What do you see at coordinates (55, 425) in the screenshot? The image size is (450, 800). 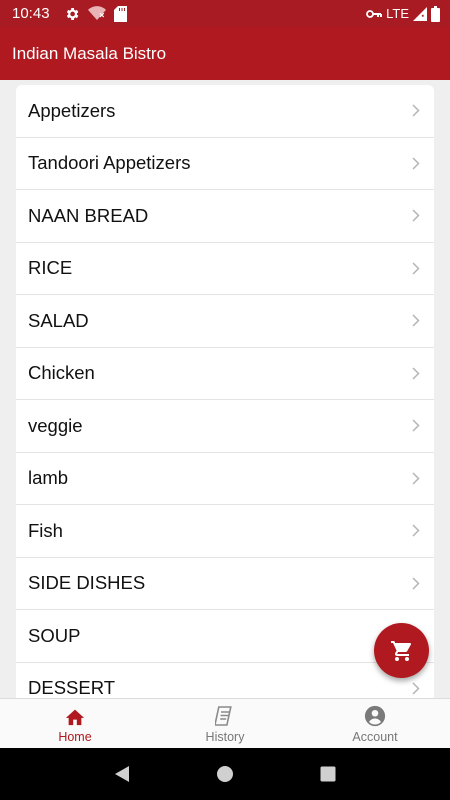 I see `category-label: veggie` at bounding box center [55, 425].